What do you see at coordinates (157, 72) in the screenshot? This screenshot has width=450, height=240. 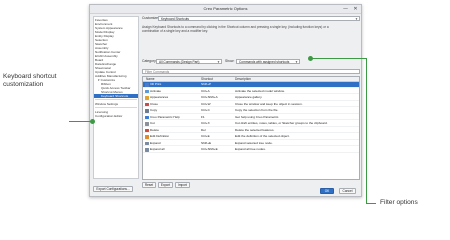 I see `filter-commands-placeholder: Filter Commands` at bounding box center [157, 72].